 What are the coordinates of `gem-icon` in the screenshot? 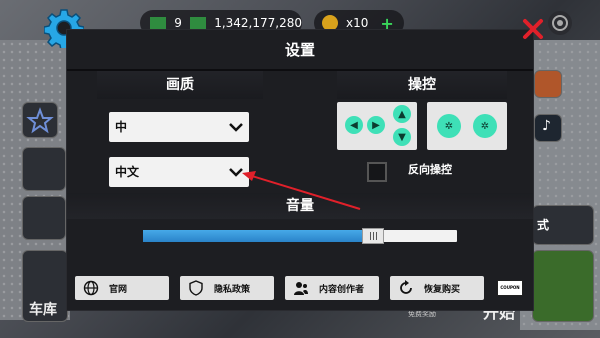 It's located at (158, 23).